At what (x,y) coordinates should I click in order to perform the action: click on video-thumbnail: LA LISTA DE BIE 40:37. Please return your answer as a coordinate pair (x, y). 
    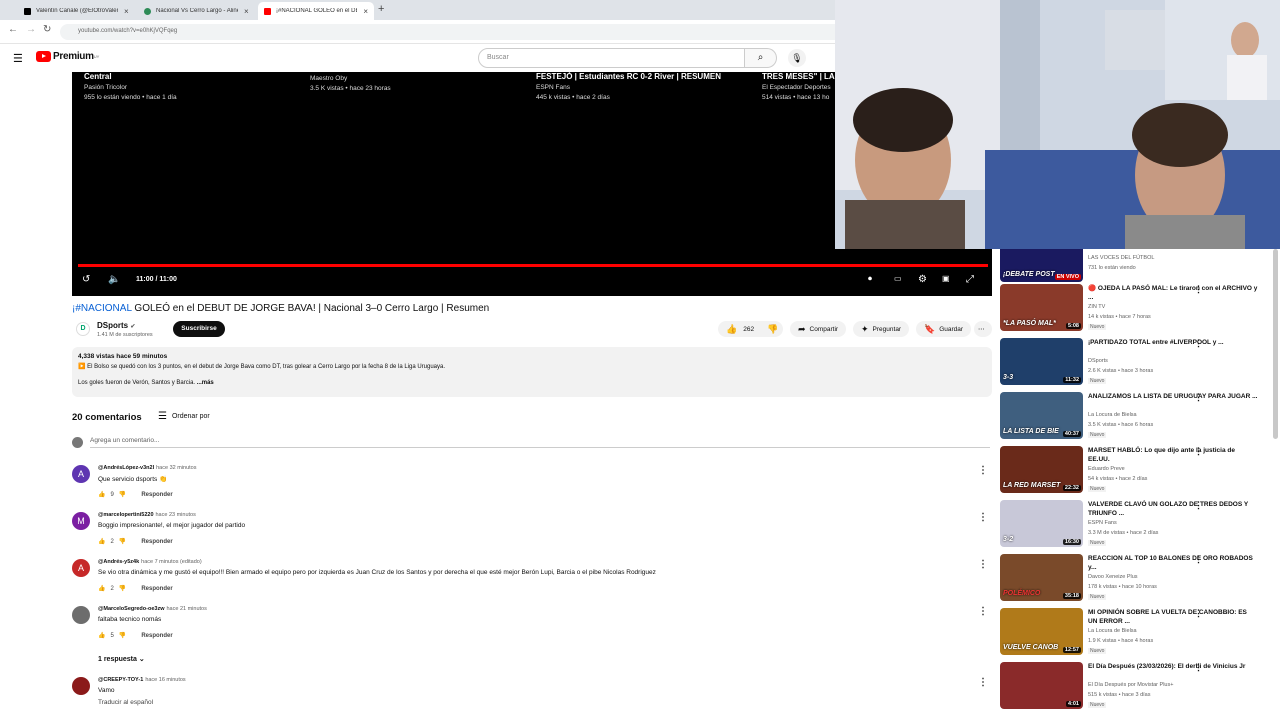
    Looking at the image, I should click on (1041, 415).